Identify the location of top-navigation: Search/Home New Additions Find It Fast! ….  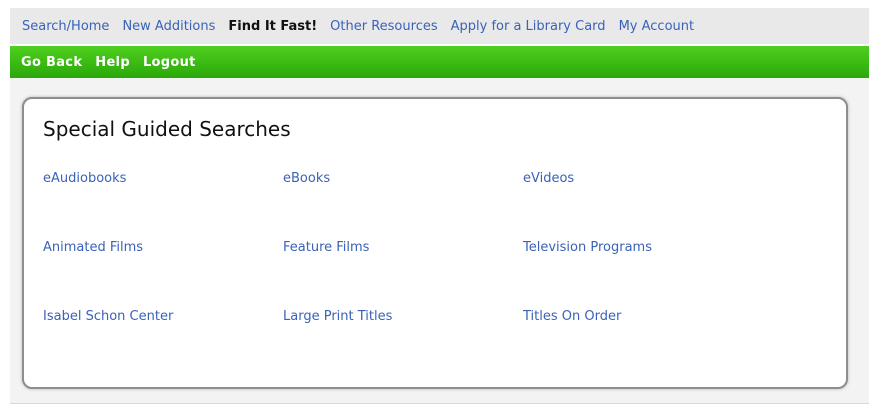
(439, 26).